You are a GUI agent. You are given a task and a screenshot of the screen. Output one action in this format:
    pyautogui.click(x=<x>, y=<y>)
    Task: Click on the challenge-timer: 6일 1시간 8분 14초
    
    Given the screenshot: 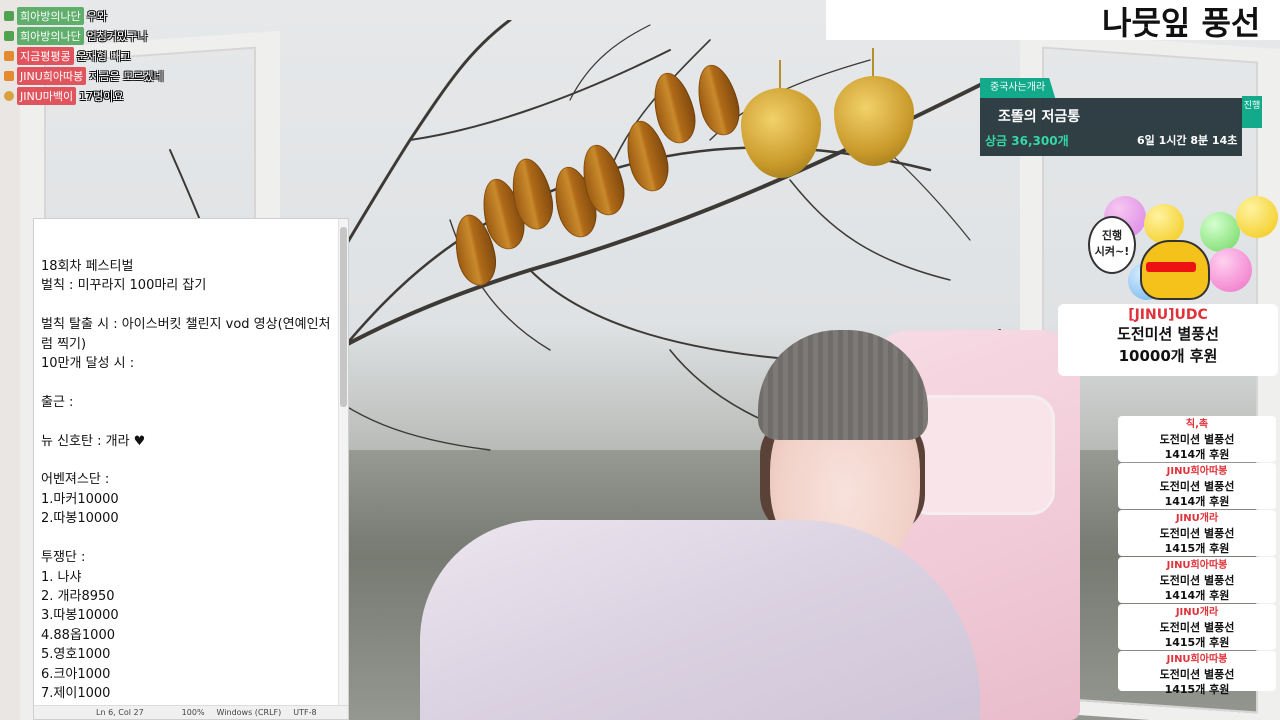 What is the action you would take?
    pyautogui.click(x=1187, y=140)
    